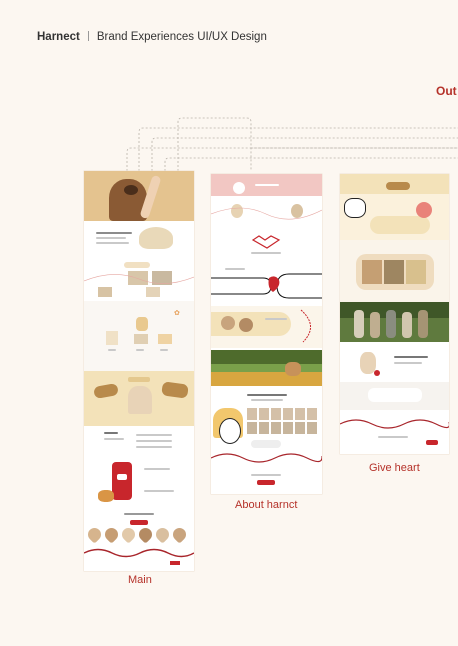 The height and width of the screenshot is (646, 458). What do you see at coordinates (266, 283) in the screenshot?
I see `about-handshake` at bounding box center [266, 283].